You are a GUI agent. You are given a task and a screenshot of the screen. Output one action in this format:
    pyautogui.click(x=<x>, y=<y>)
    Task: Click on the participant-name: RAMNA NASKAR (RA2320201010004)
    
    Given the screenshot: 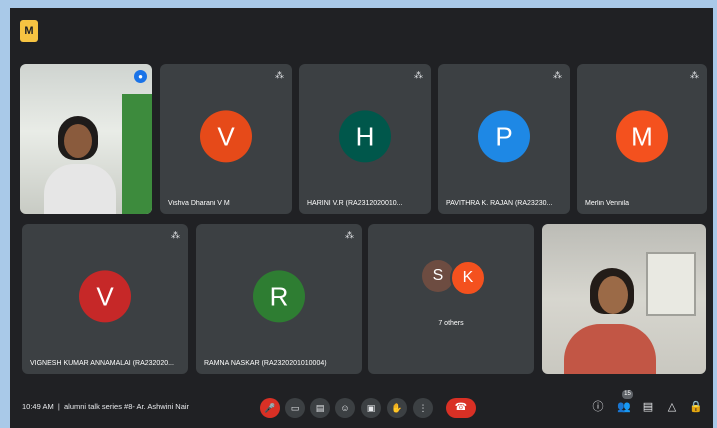 What is the action you would take?
    pyautogui.click(x=265, y=363)
    